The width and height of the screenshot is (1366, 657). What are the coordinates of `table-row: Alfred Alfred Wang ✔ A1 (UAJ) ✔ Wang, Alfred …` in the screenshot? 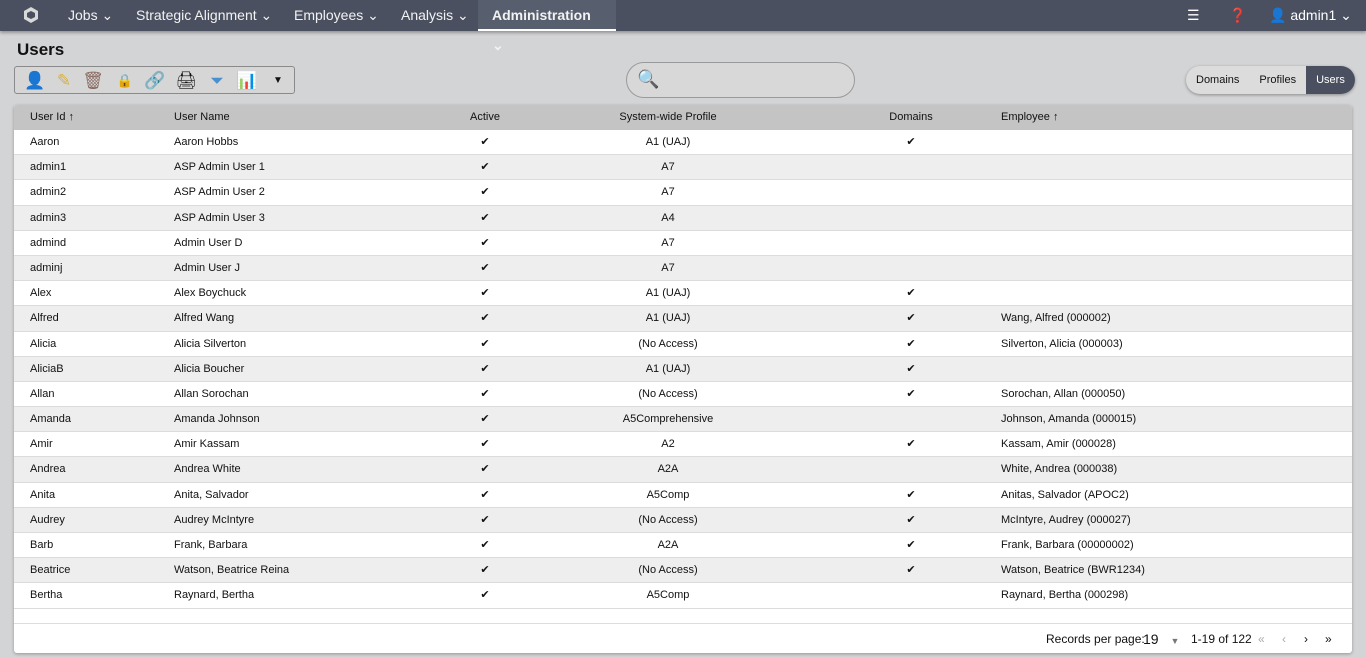 It's located at (683, 319).